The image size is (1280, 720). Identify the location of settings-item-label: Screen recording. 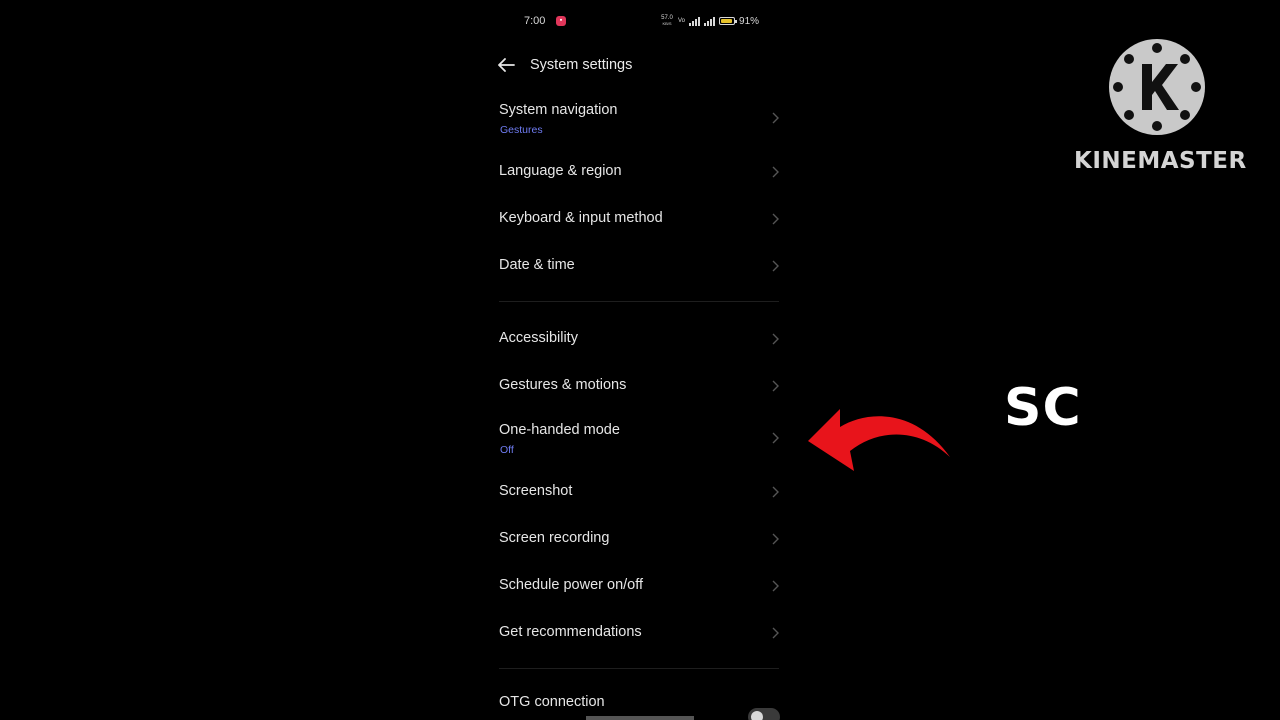
(554, 538).